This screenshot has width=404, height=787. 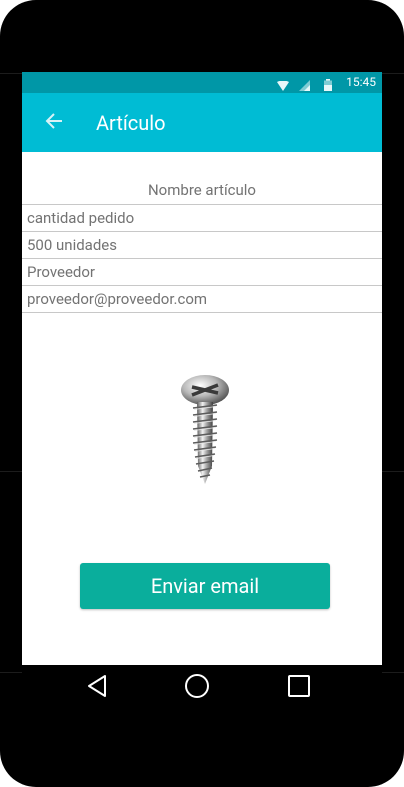 I want to click on field-row-supplier: Proveedor, so click(x=202, y=271).